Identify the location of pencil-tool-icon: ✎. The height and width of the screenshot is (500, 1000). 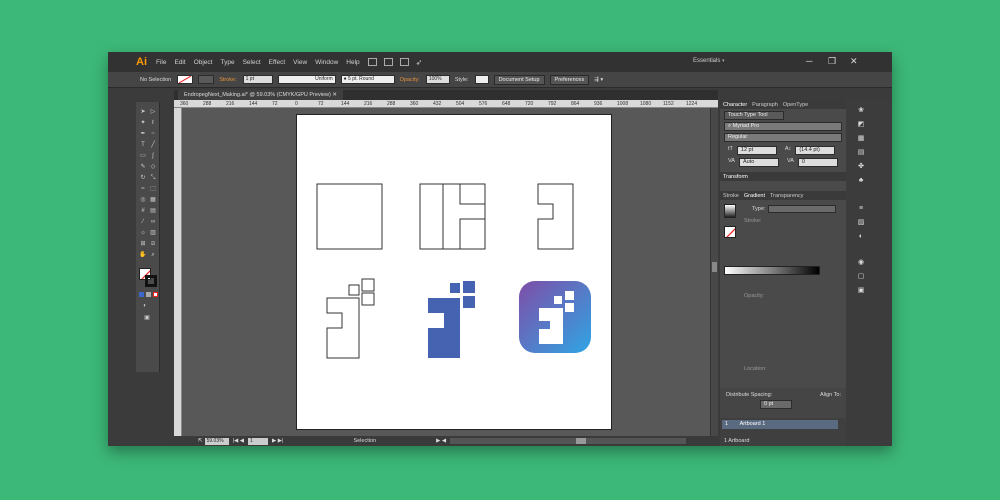
(143, 167).